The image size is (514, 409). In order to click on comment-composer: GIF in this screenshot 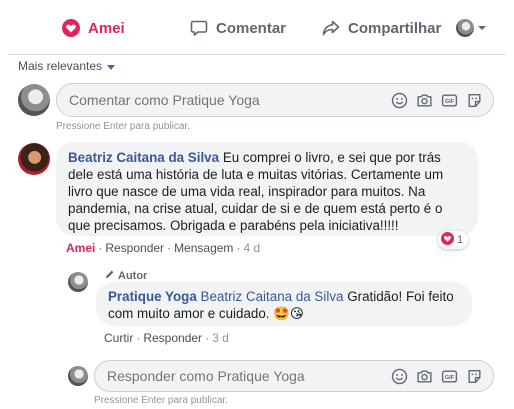, I will do `click(275, 100)`.